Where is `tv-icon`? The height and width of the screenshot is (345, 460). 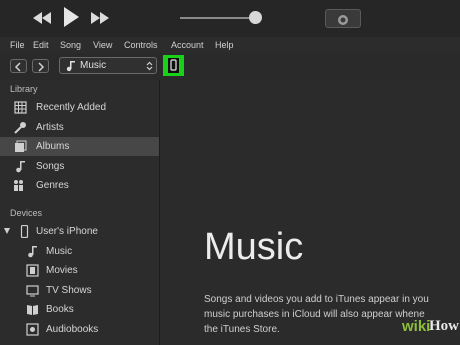 tv-icon is located at coordinates (32, 291).